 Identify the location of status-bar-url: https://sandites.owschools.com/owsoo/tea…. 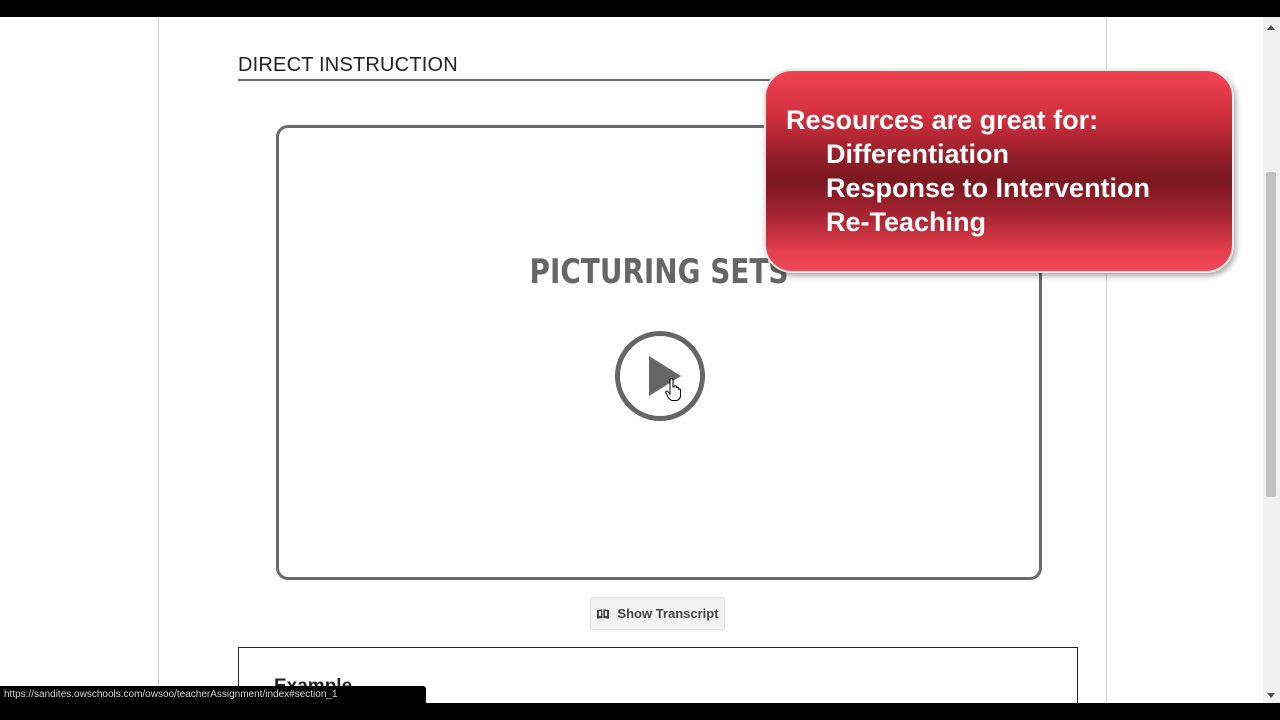
(213, 695).